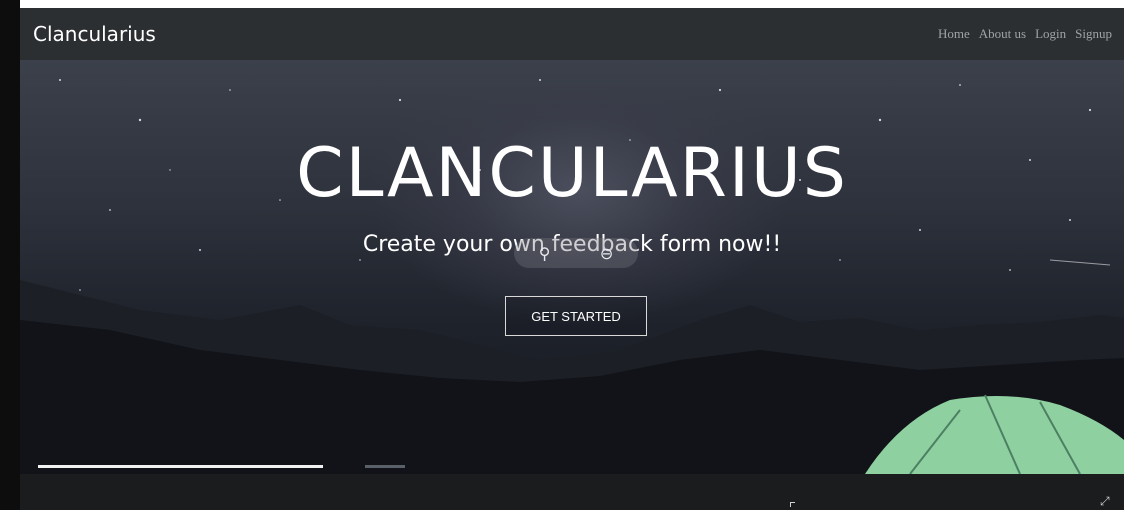 The image size is (1124, 510). What do you see at coordinates (10, 255) in the screenshot?
I see `left-frame-edge` at bounding box center [10, 255].